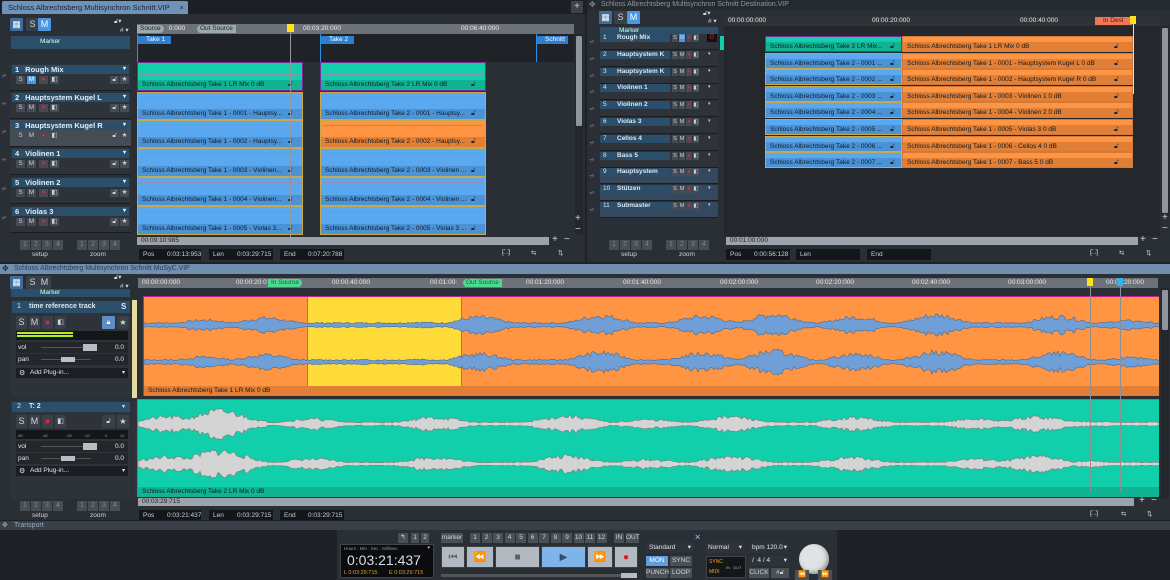 Image resolution: width=1170 pixels, height=580 pixels. Describe the element at coordinates (498, 538) in the screenshot. I see `marker-slot-3: 3` at that location.